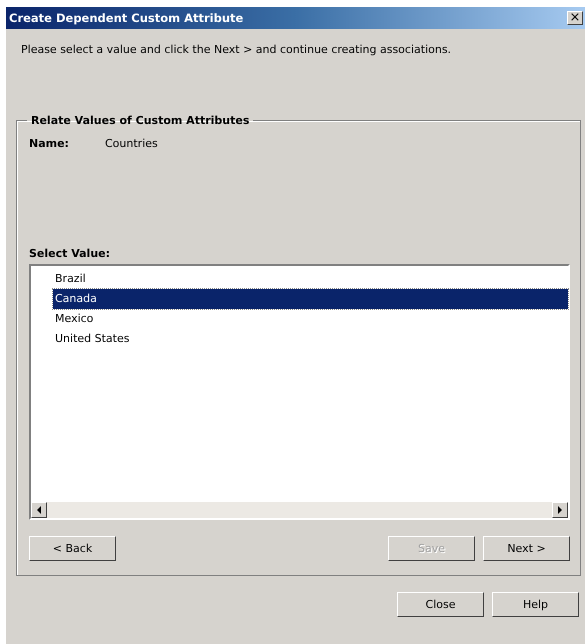 The height and width of the screenshot is (644, 585). I want to click on horizontal-scrollbar, so click(299, 510).